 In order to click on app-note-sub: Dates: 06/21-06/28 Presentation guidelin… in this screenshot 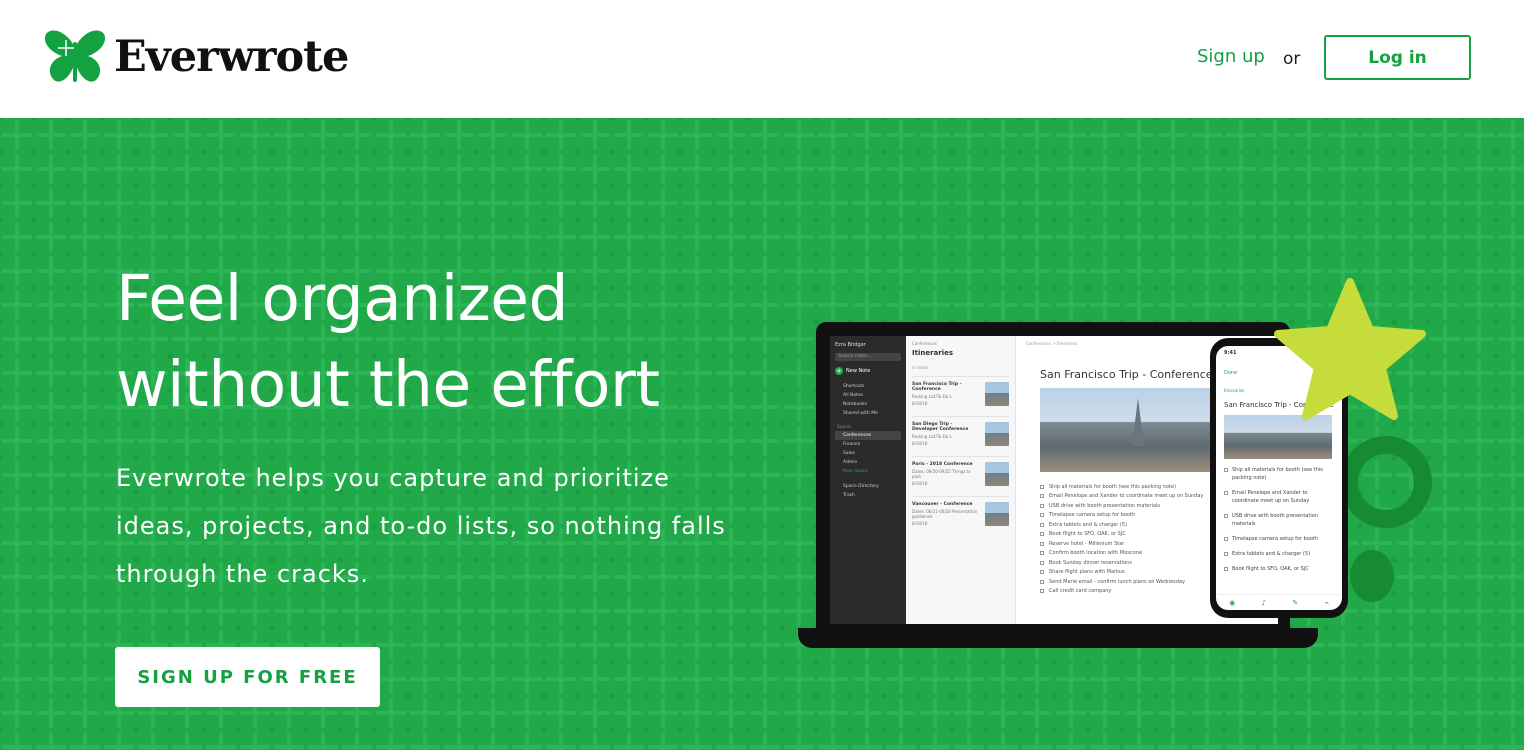, I will do `click(945, 514)`.